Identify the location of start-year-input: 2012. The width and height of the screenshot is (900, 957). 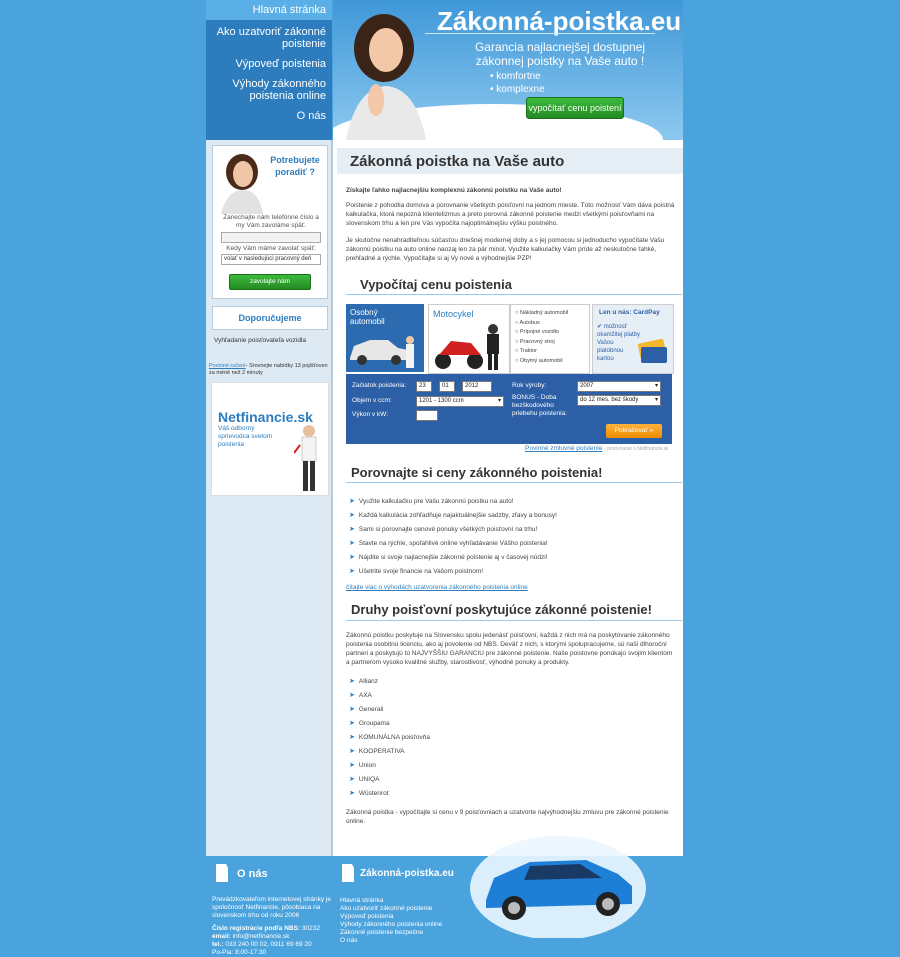
(477, 386).